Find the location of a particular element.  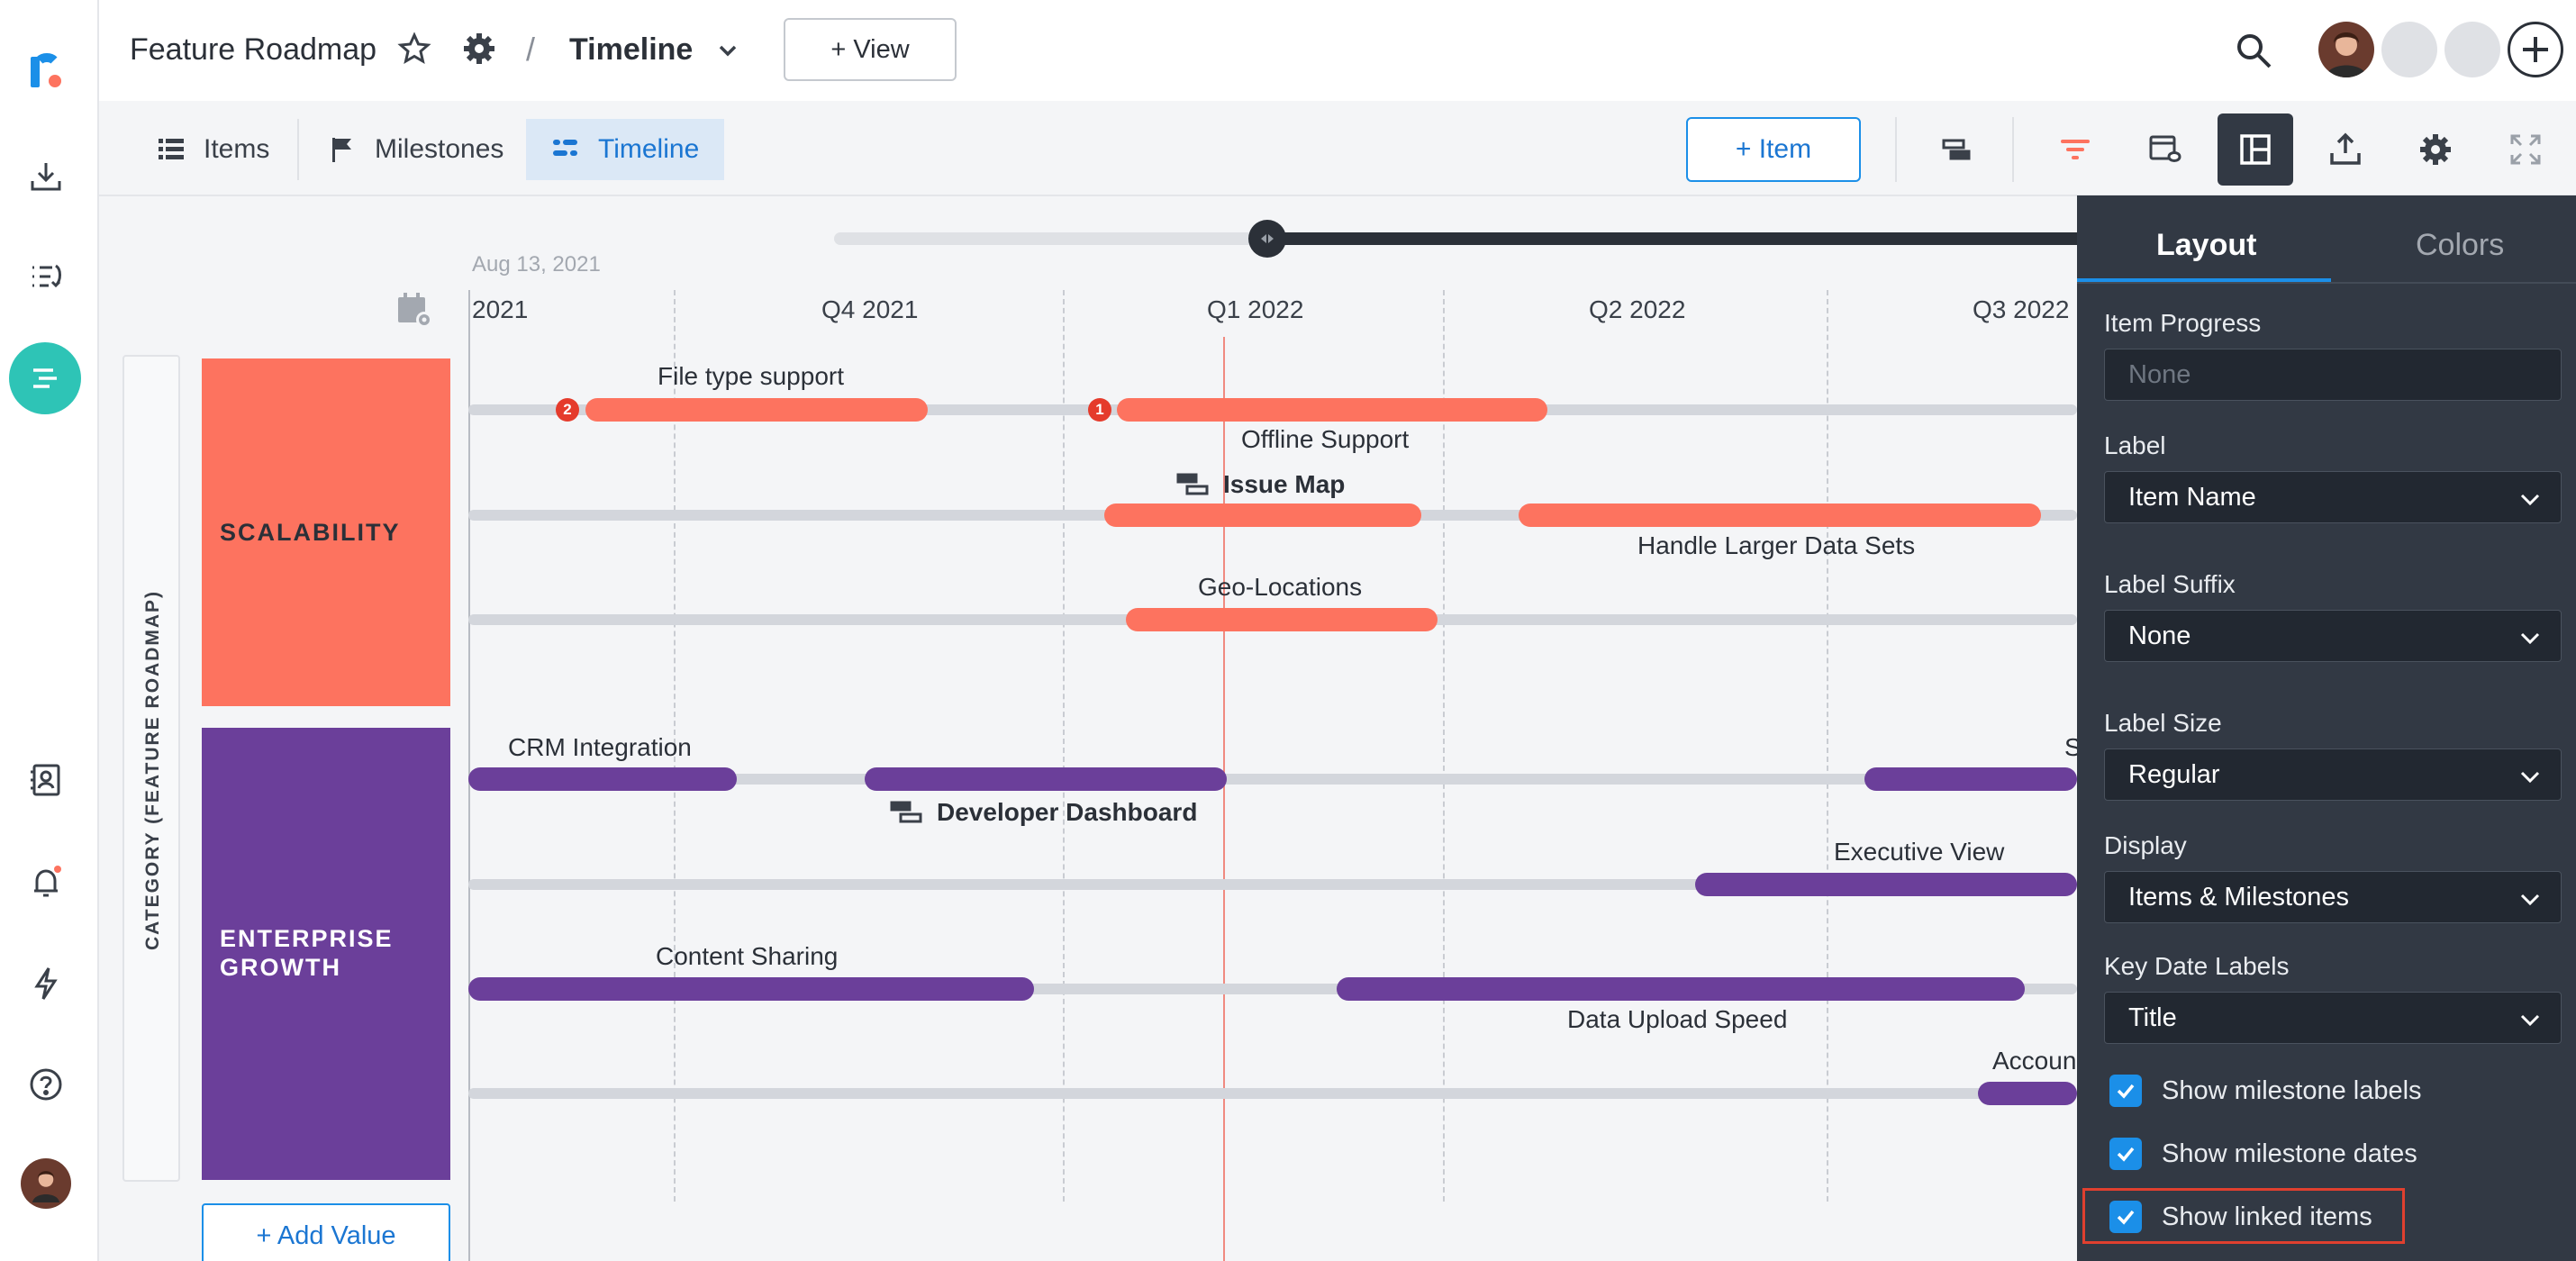

item-bar-crm-integration is located at coordinates (602, 779).